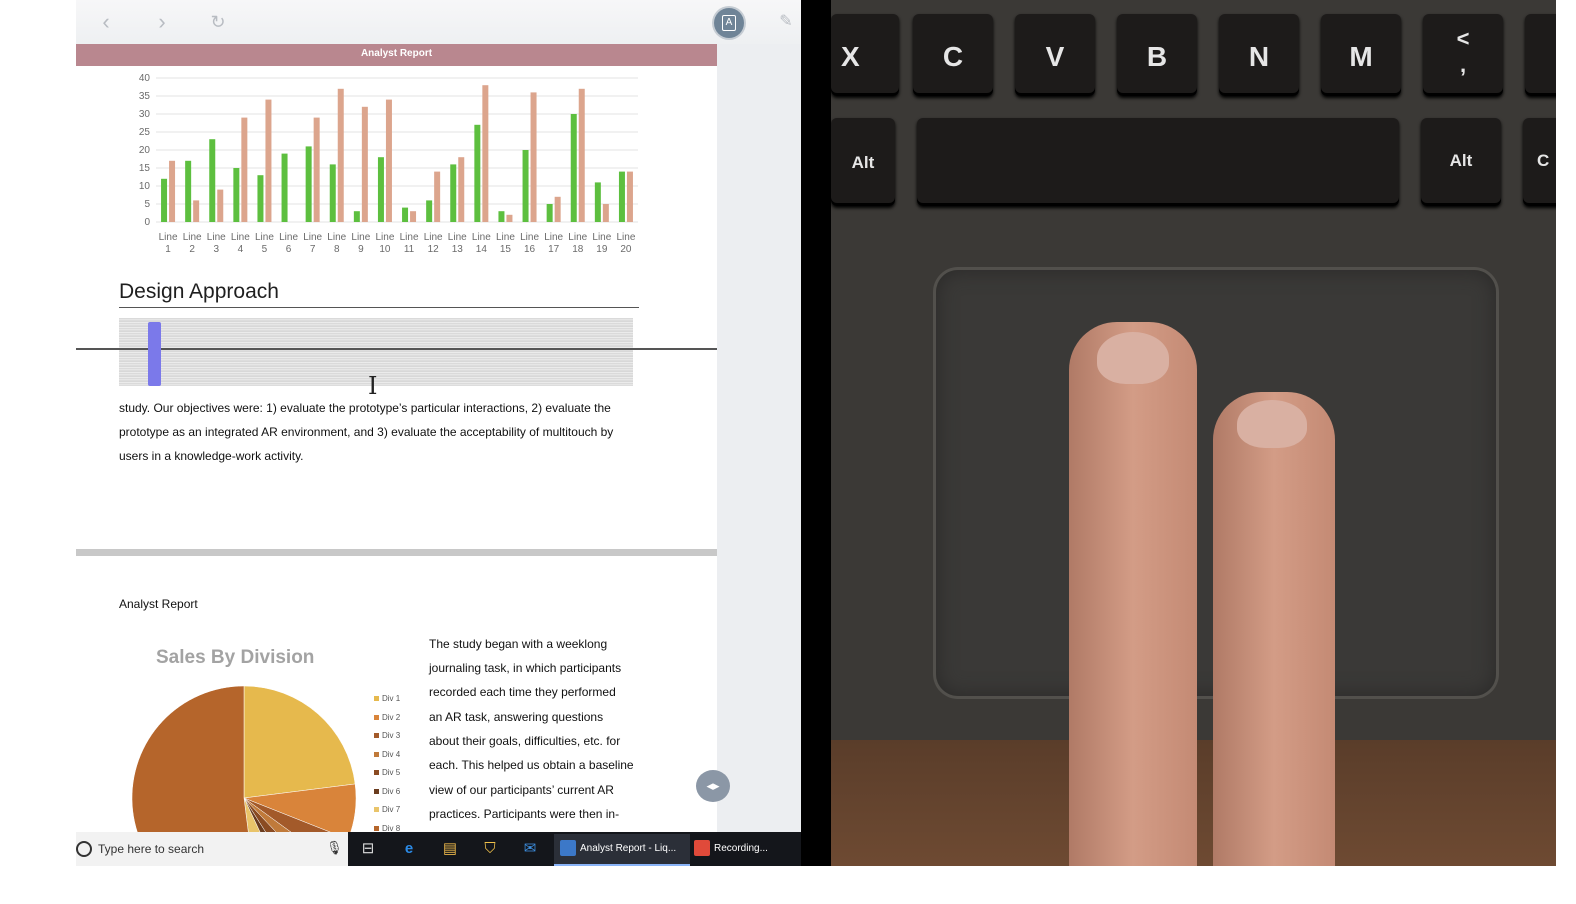 Image resolution: width=1576 pixels, height=904 pixels. I want to click on index-finger, so click(1133, 594).